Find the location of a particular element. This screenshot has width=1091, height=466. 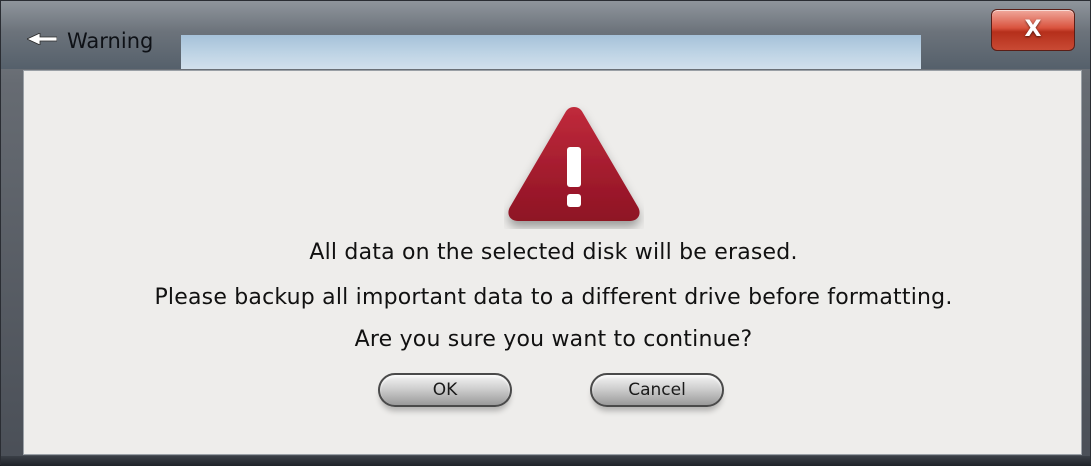

close-icon: X is located at coordinates (1033, 29).